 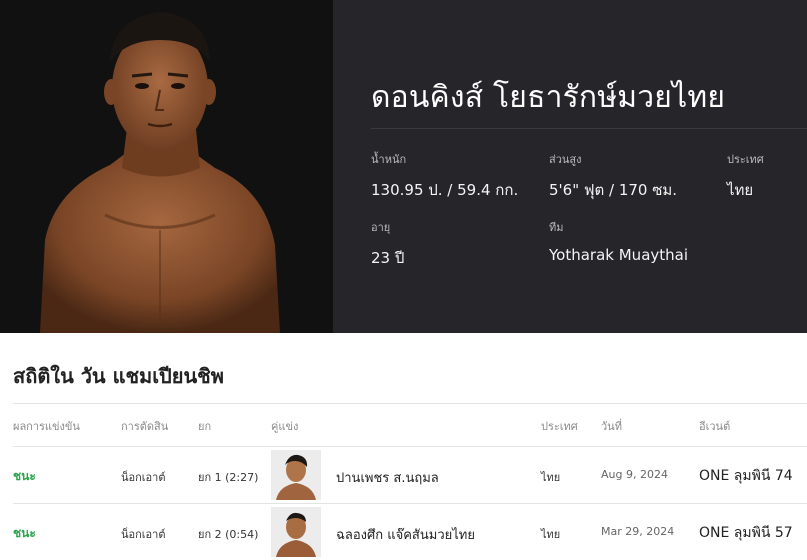 What do you see at coordinates (565, 159) in the screenshot?
I see `stat-height-label: ส่วนสูง` at bounding box center [565, 159].